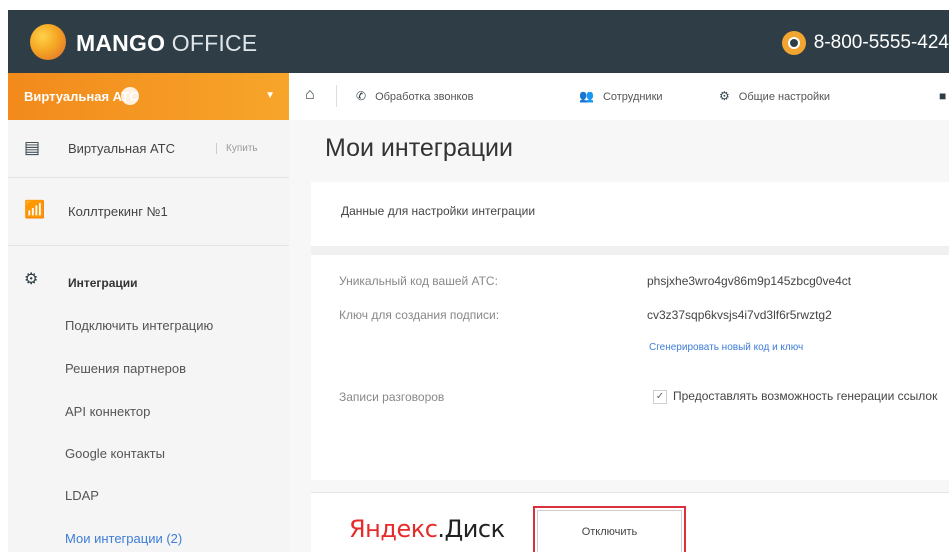 This screenshot has height=552, width=949. What do you see at coordinates (944, 96) in the screenshot?
I see `nav-overflow-icon: ■` at bounding box center [944, 96].